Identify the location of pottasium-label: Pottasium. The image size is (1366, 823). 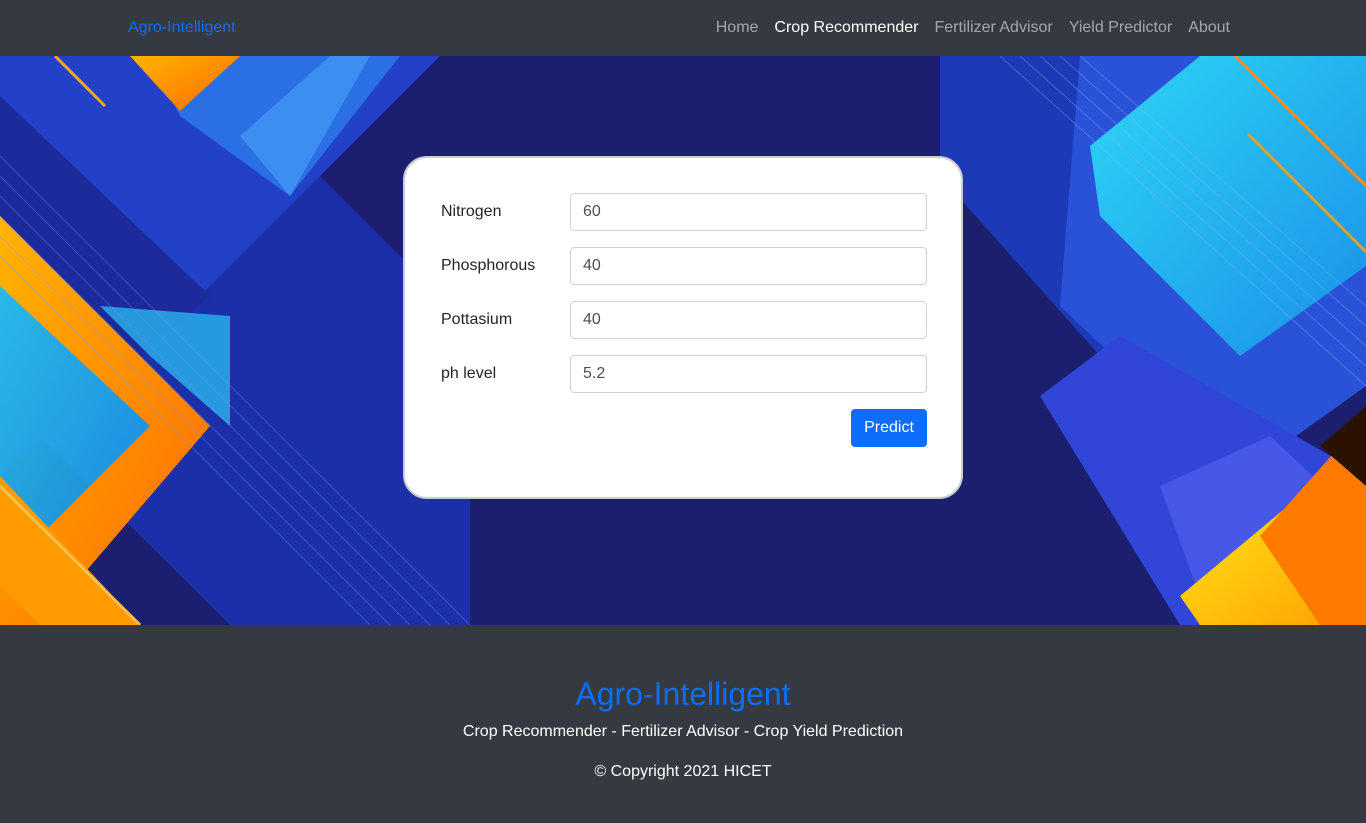
(477, 319).